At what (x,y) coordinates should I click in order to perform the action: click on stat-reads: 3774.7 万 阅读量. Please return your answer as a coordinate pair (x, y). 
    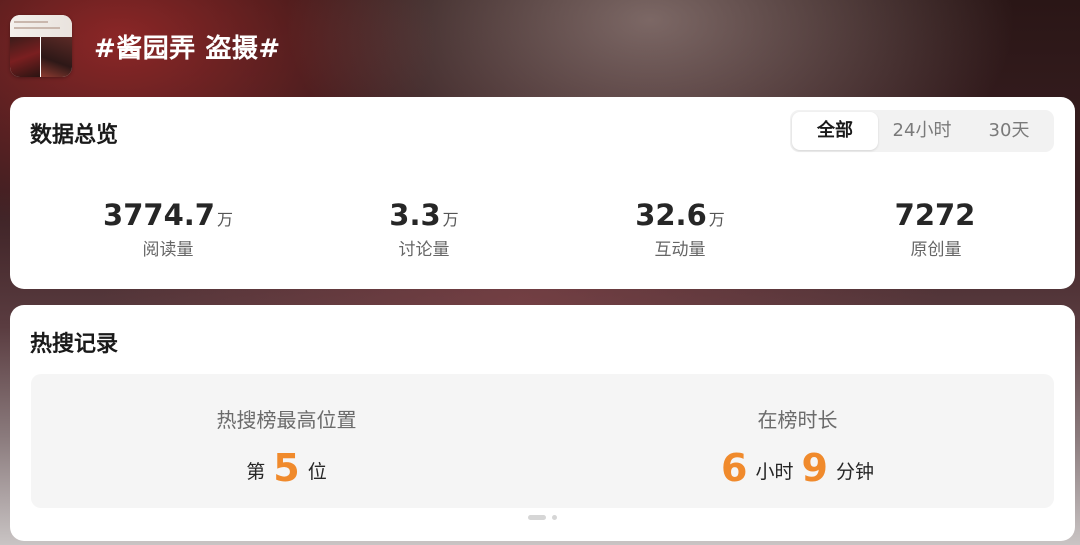
    Looking at the image, I should click on (168, 228).